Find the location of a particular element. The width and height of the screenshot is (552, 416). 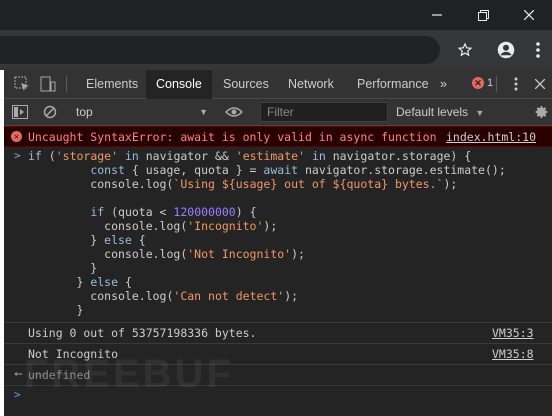

watermark: FREEBUF is located at coordinates (129, 374).